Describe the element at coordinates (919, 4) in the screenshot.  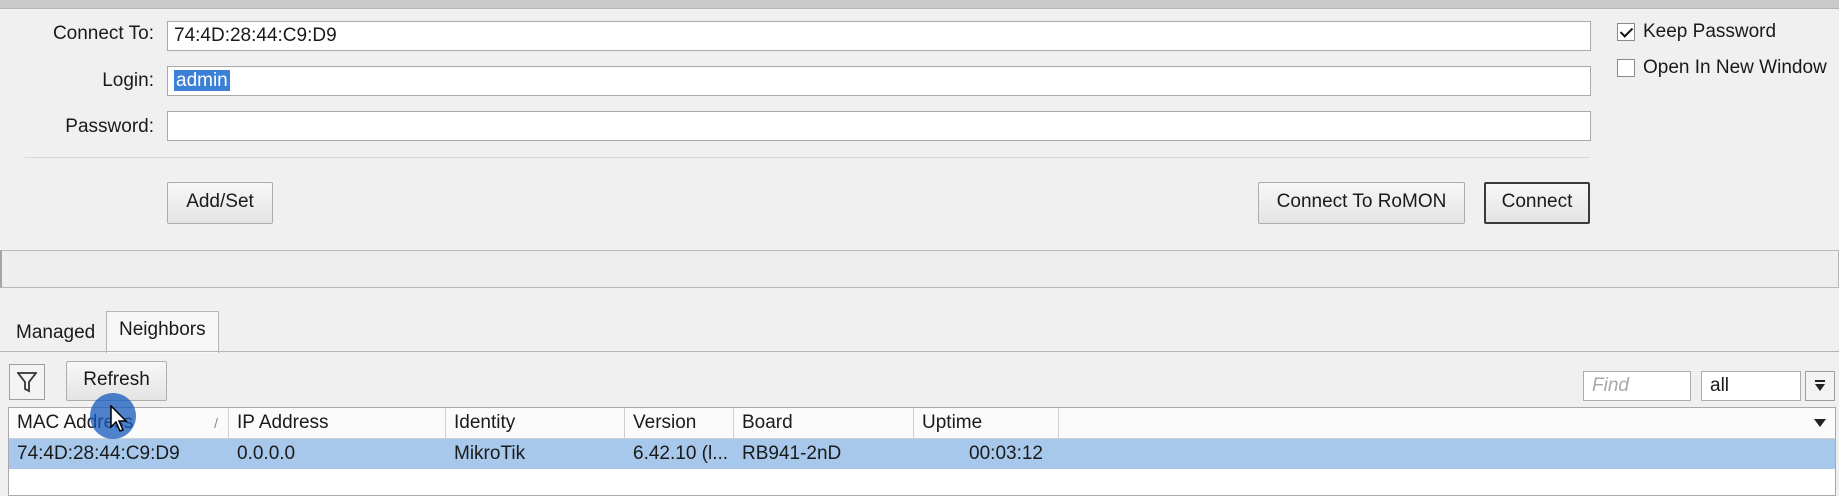
I see `window-top-border` at that location.